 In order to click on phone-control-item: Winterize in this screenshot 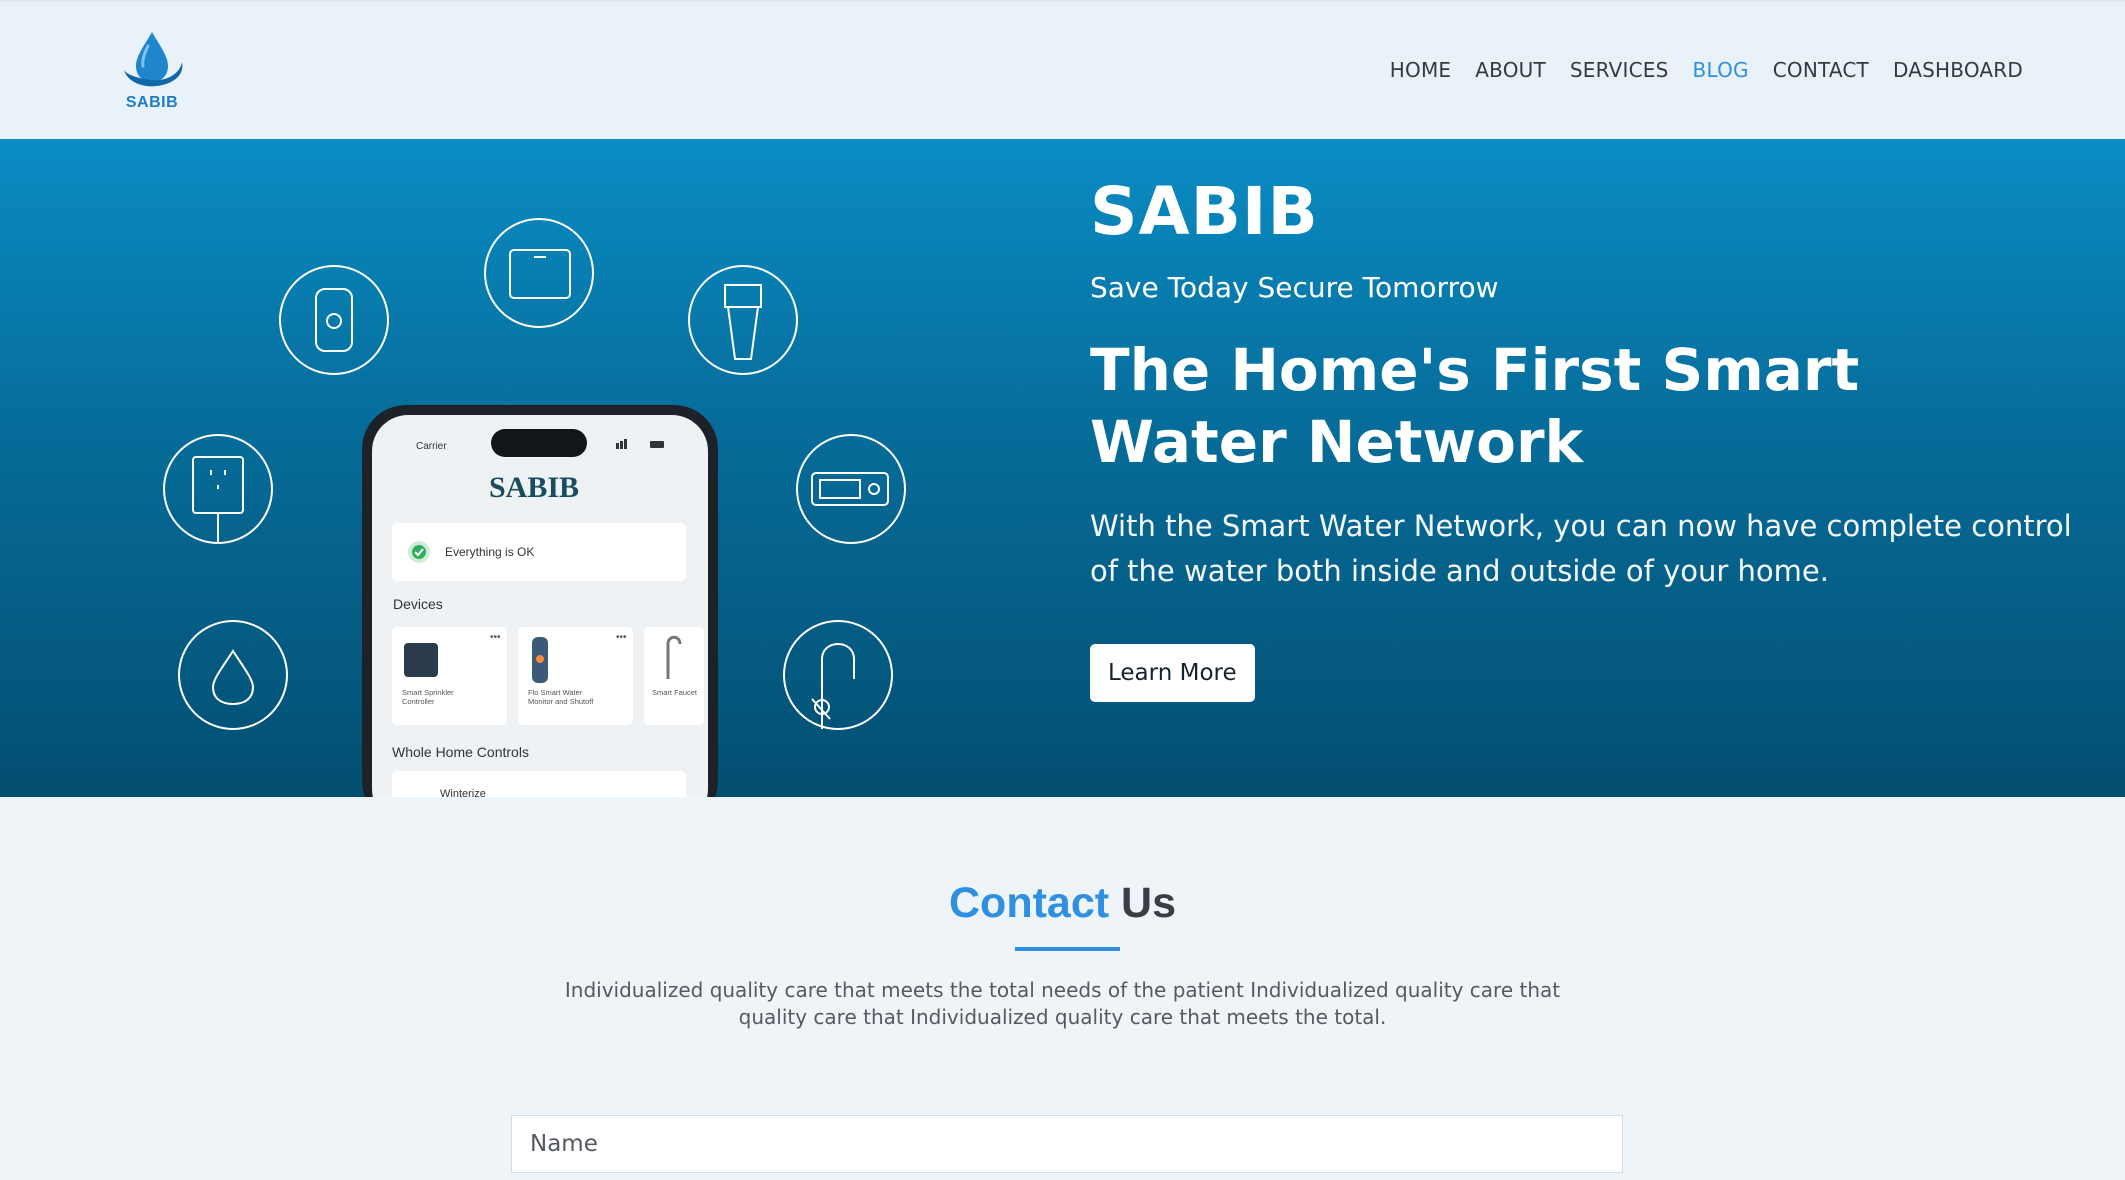, I will do `click(463, 792)`.